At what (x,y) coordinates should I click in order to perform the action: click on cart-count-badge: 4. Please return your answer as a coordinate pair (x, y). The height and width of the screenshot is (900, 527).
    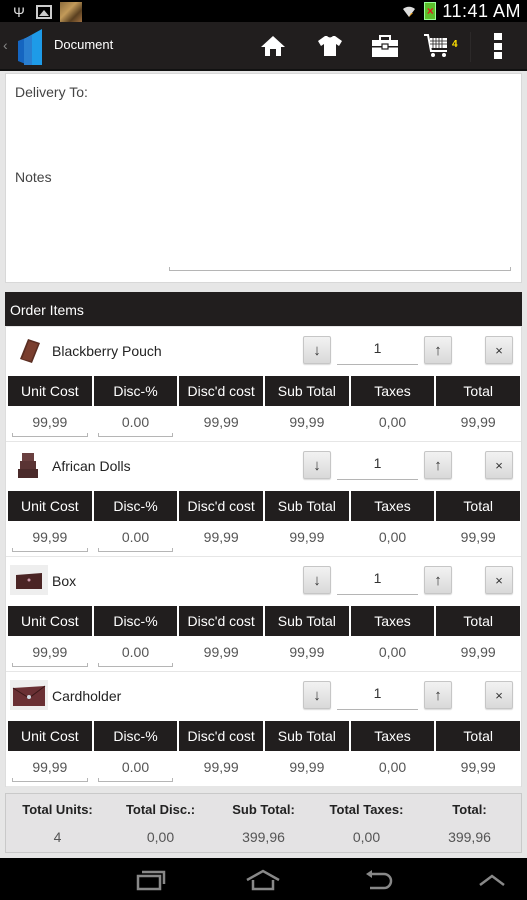
    Looking at the image, I should click on (455, 44).